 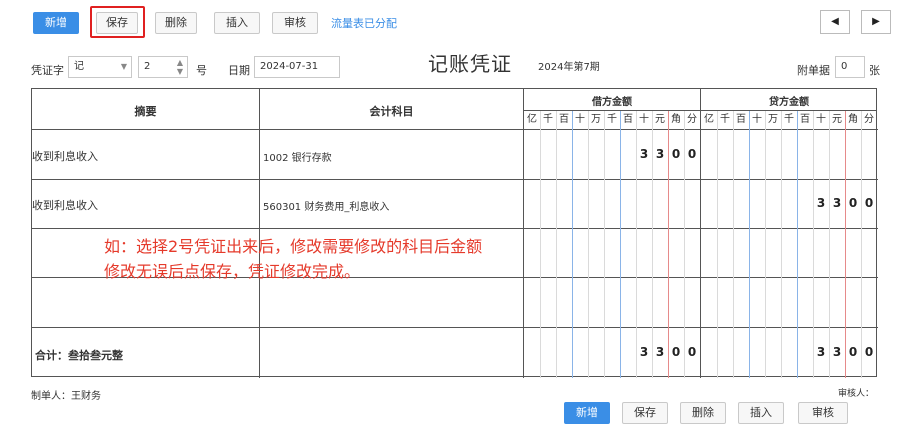 I want to click on debit-unit-label: 分, so click(x=692, y=119).